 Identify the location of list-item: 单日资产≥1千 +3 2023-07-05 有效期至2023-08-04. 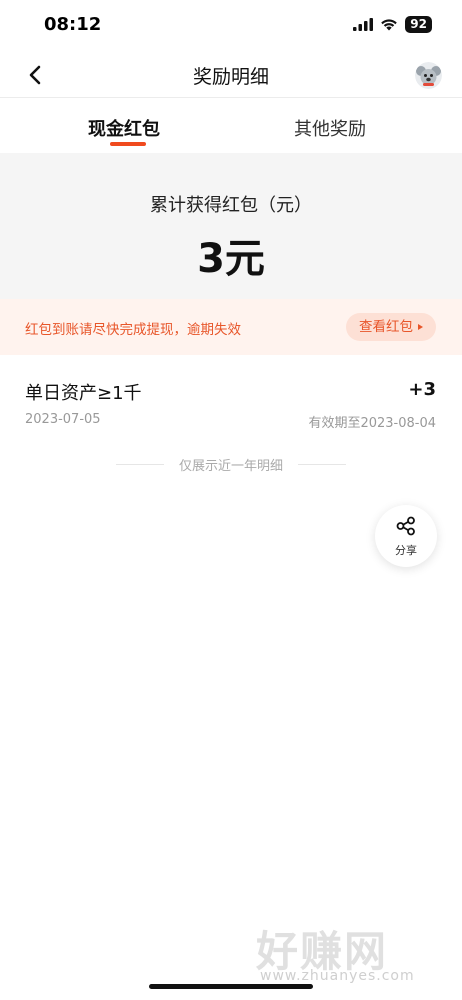
(231, 400).